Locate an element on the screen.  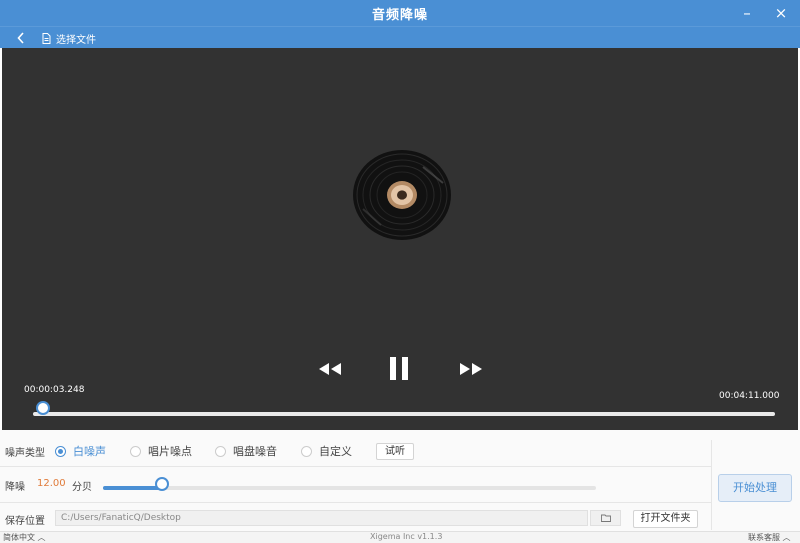
radio-label: 白噪声 is located at coordinates (89, 451).